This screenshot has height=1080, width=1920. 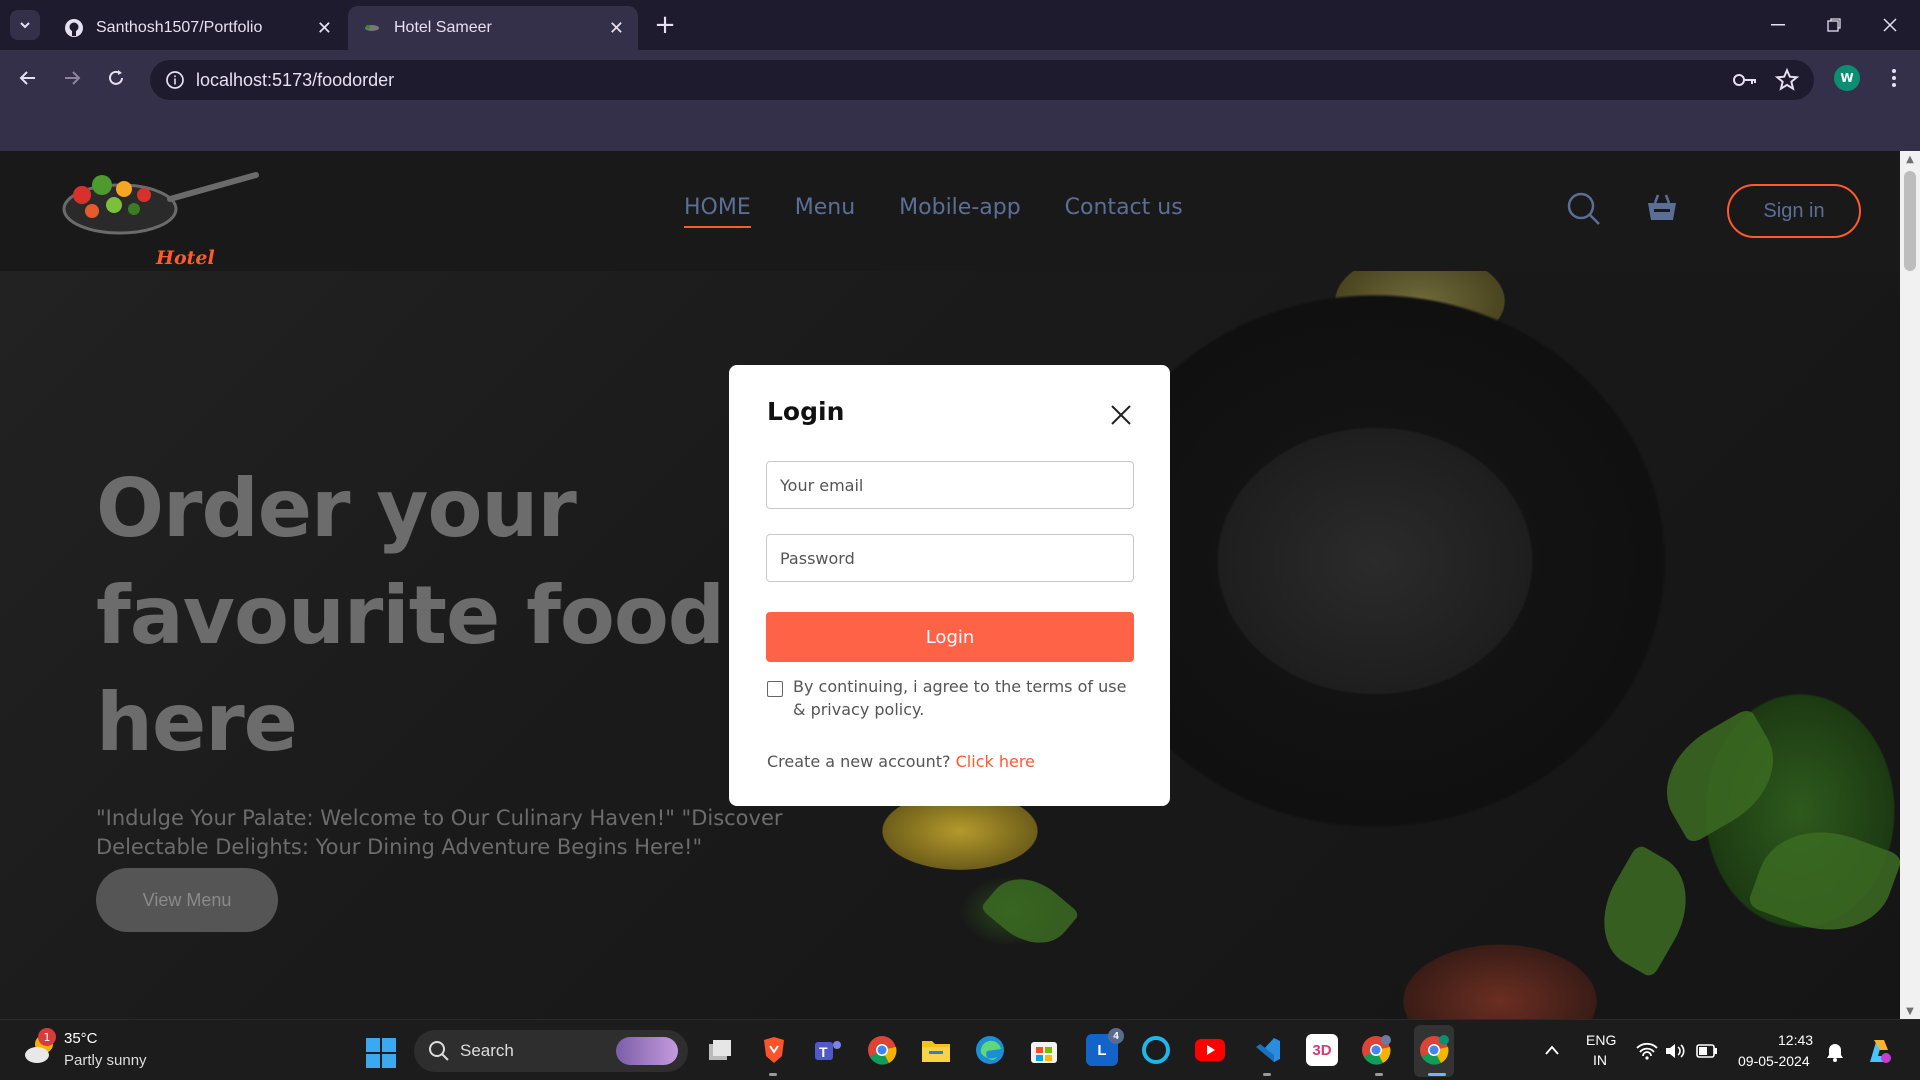 What do you see at coordinates (1707, 1051) in the screenshot?
I see `battery-icon` at bounding box center [1707, 1051].